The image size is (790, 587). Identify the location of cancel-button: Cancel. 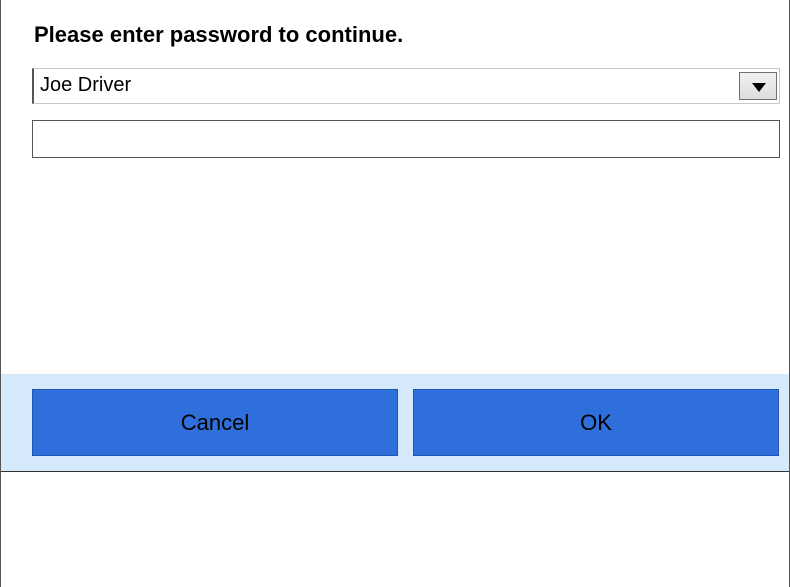
(215, 422).